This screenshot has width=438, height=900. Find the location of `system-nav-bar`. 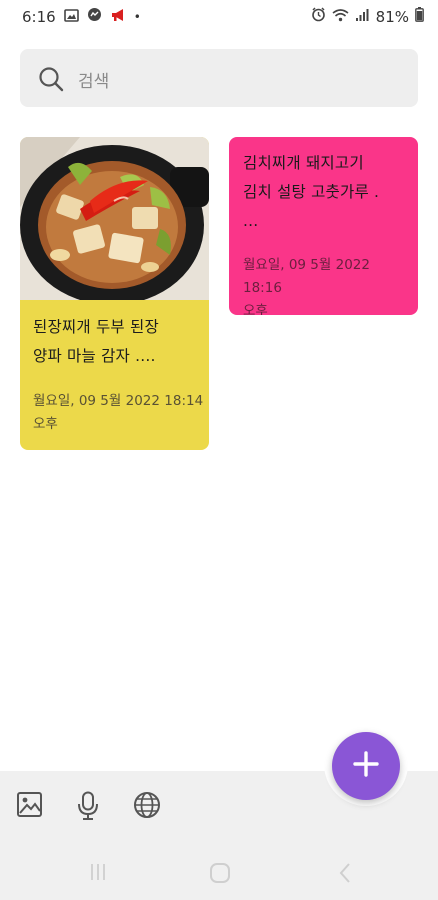

system-nav-bar is located at coordinates (219, 873).